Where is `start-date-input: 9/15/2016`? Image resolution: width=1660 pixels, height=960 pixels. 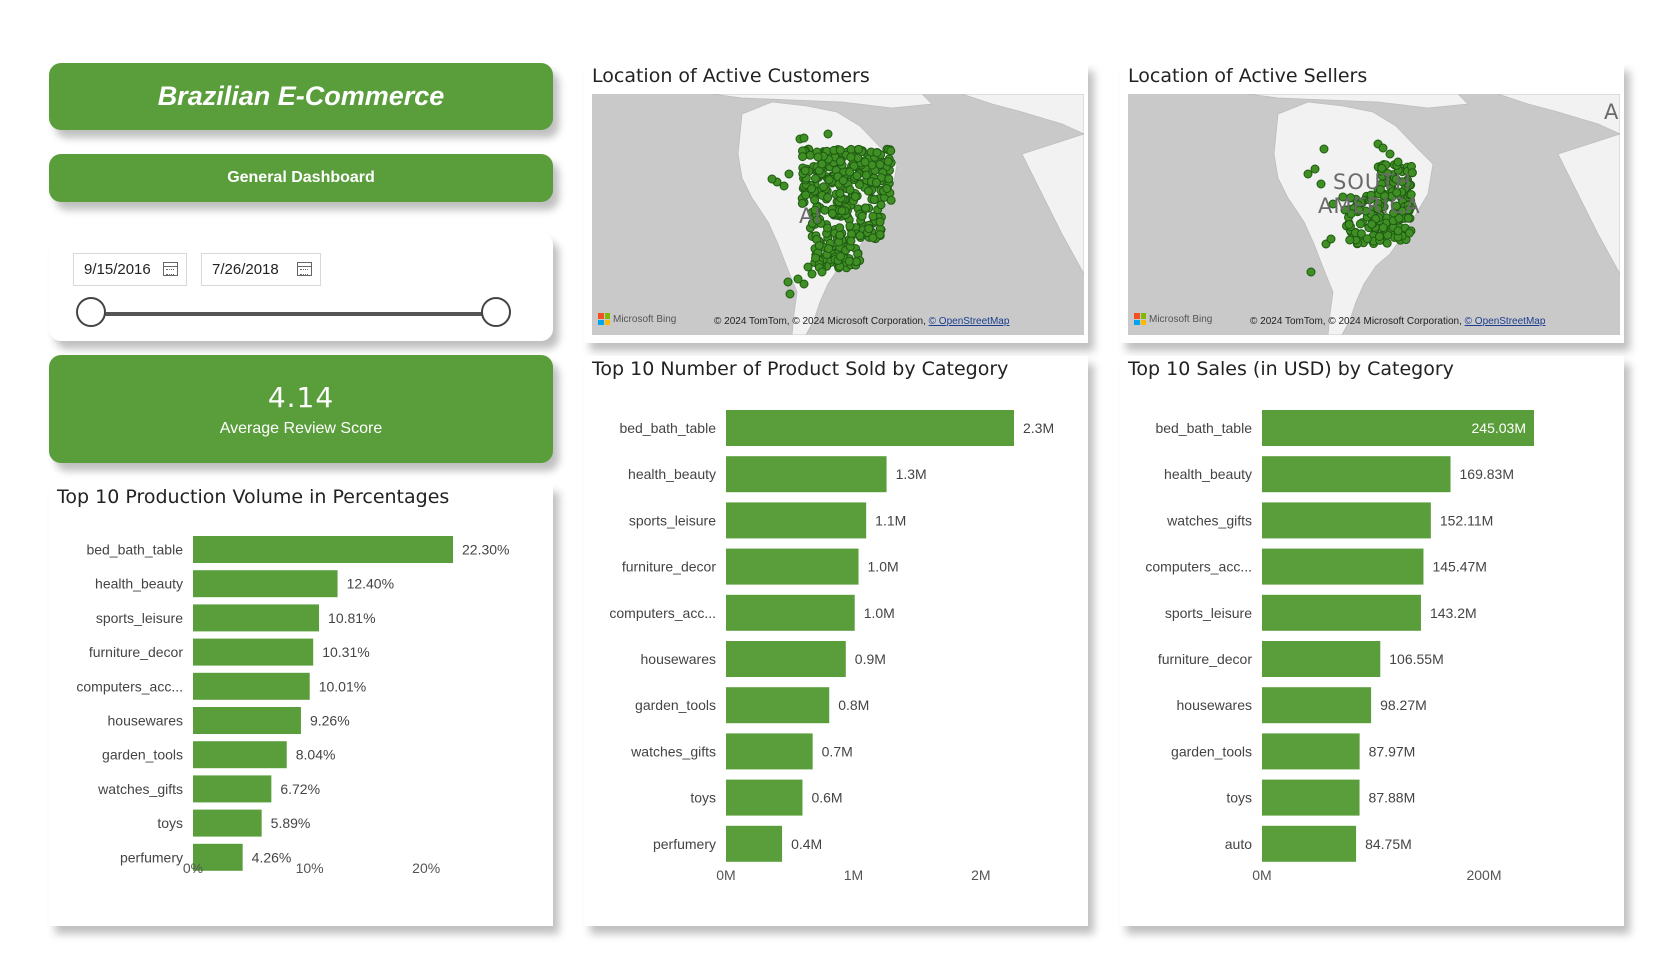 start-date-input: 9/15/2016 is located at coordinates (130, 269).